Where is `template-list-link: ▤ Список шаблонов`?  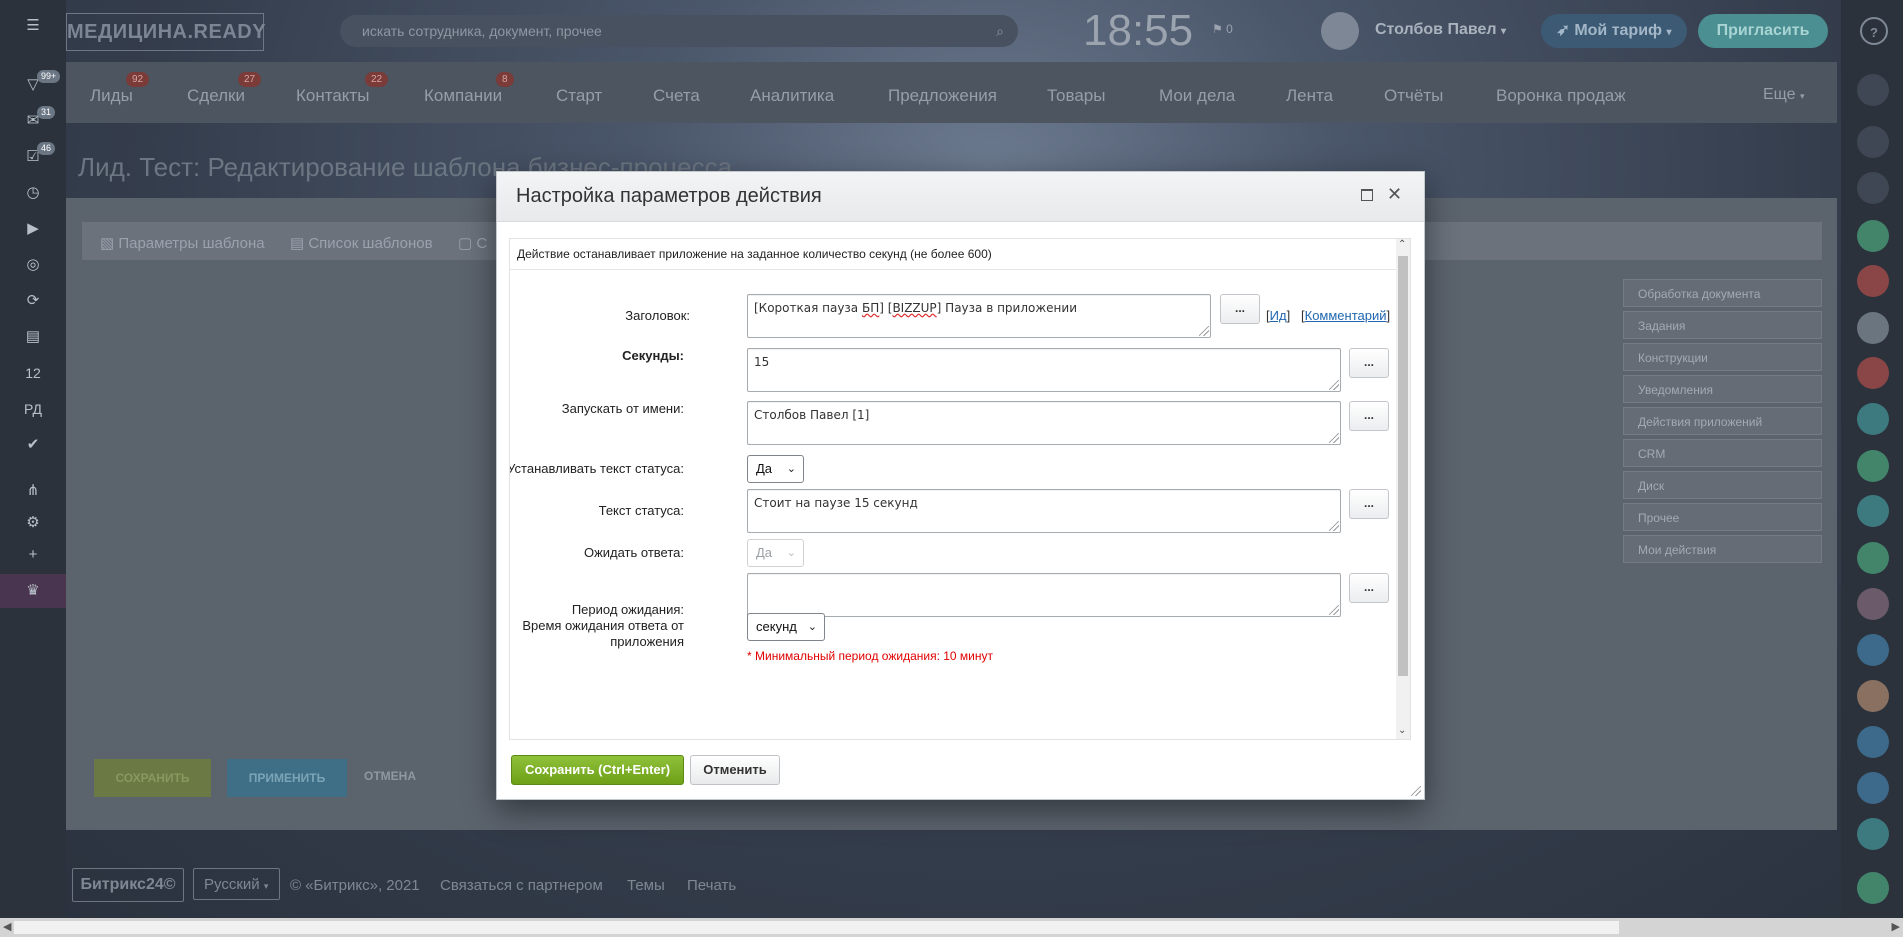
template-list-link: ▤ Список шаблонов is located at coordinates (361, 243).